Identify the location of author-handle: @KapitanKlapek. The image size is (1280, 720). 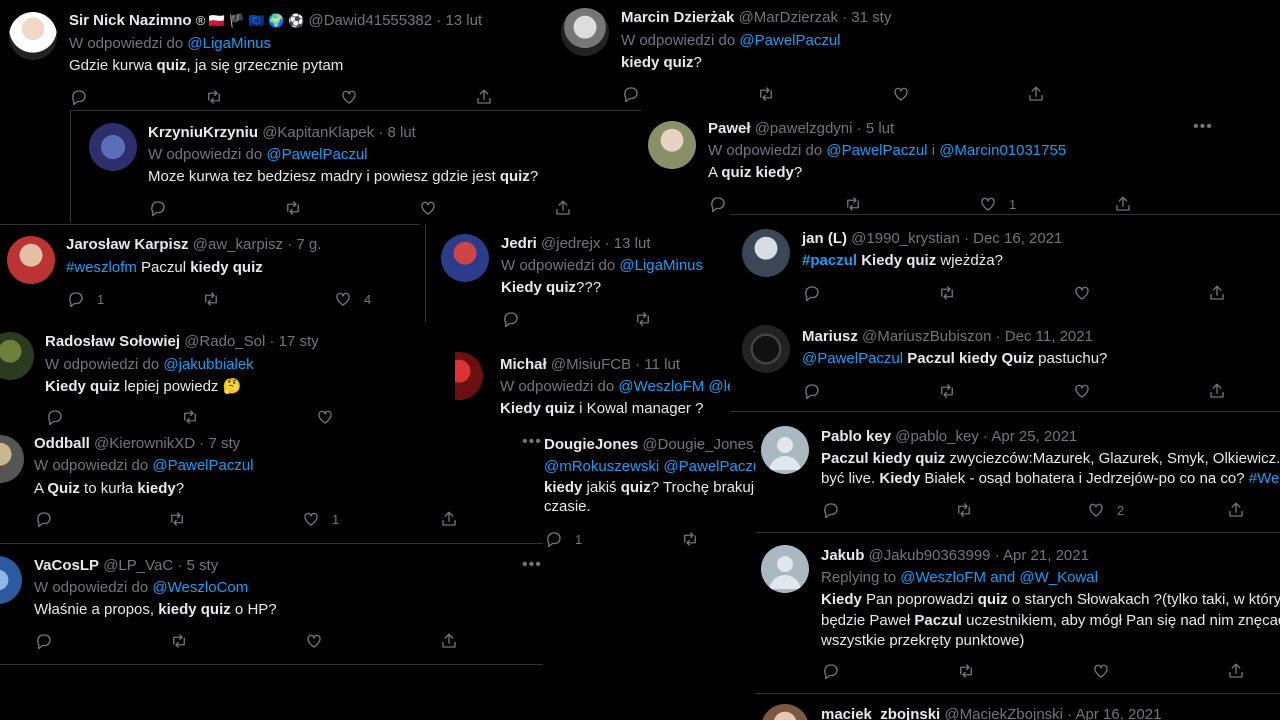
(318, 132).